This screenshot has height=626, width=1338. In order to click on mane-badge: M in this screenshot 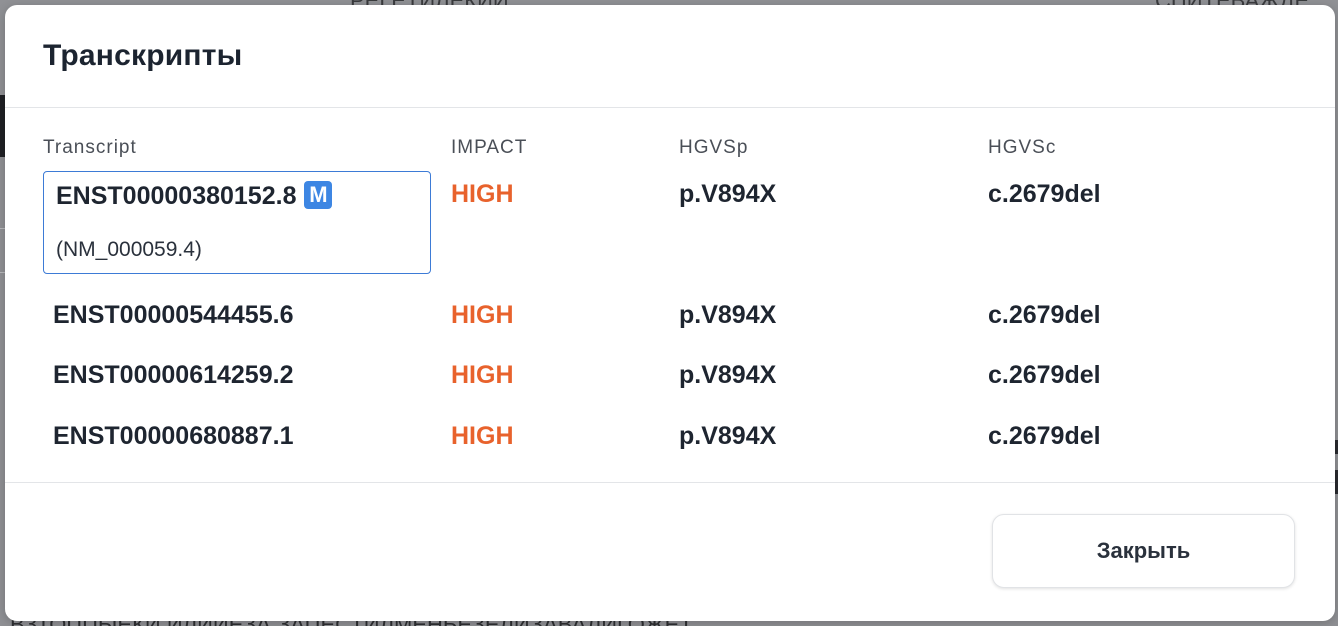, I will do `click(318, 195)`.